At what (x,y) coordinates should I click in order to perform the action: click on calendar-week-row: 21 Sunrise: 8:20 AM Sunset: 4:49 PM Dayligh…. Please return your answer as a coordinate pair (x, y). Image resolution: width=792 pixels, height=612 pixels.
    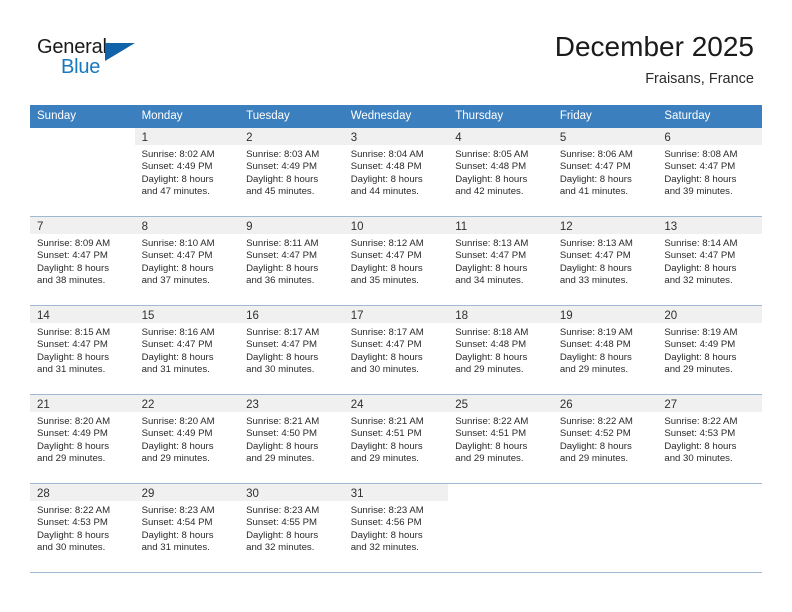
    Looking at the image, I should click on (396, 439).